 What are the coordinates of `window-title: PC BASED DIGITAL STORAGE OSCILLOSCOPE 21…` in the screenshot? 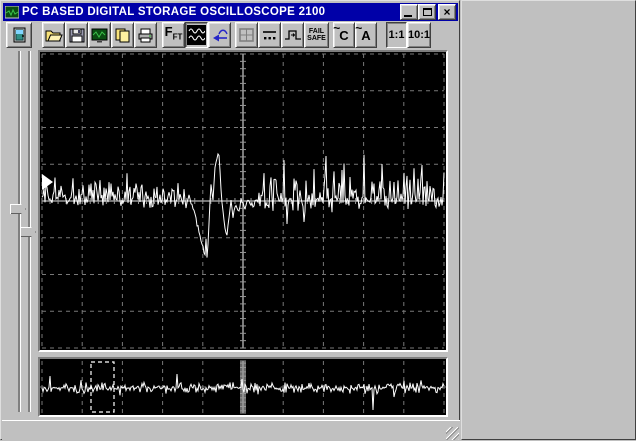 It's located at (174, 12).